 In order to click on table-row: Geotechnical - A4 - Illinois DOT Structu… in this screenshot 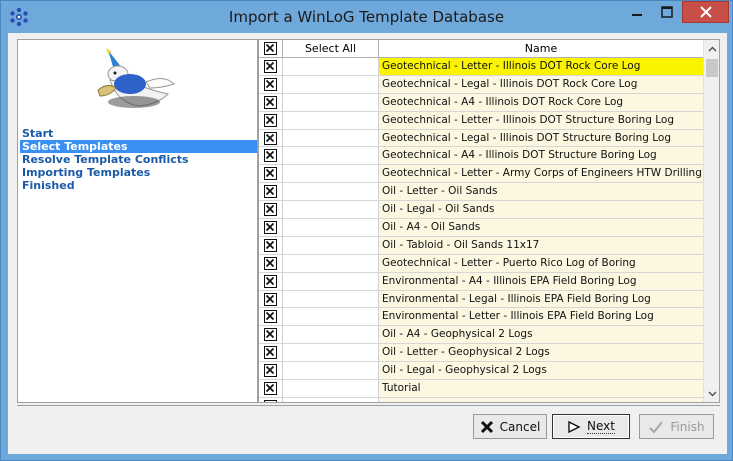, I will do `click(481, 156)`.